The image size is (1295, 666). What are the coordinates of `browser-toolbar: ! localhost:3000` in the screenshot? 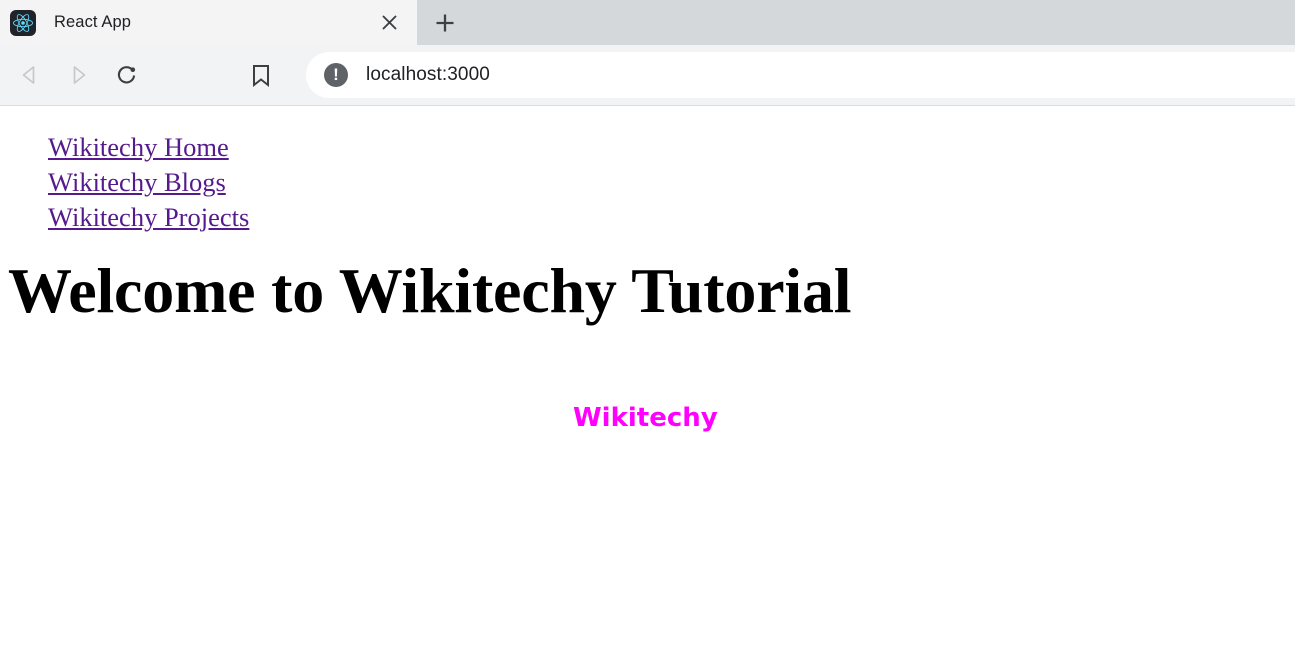 It's located at (647, 75).